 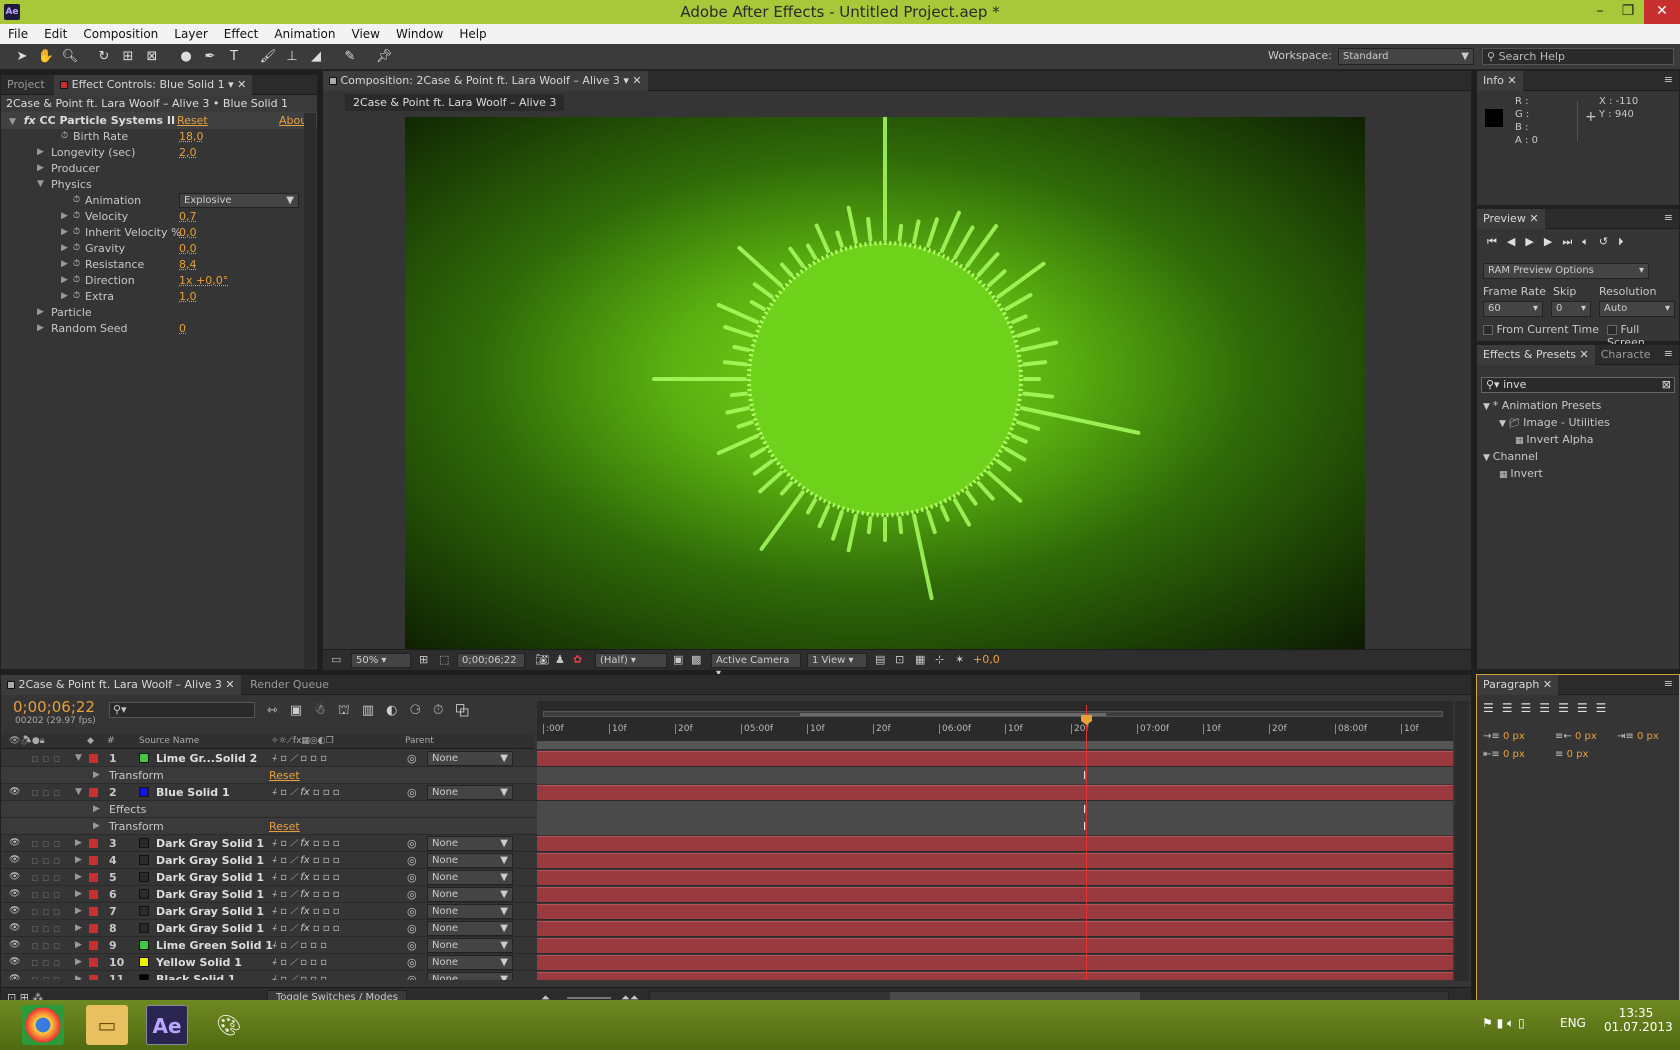 What do you see at coordinates (837, 660) in the screenshot?
I see `view-layout-dropdown: 1 View ▾` at bounding box center [837, 660].